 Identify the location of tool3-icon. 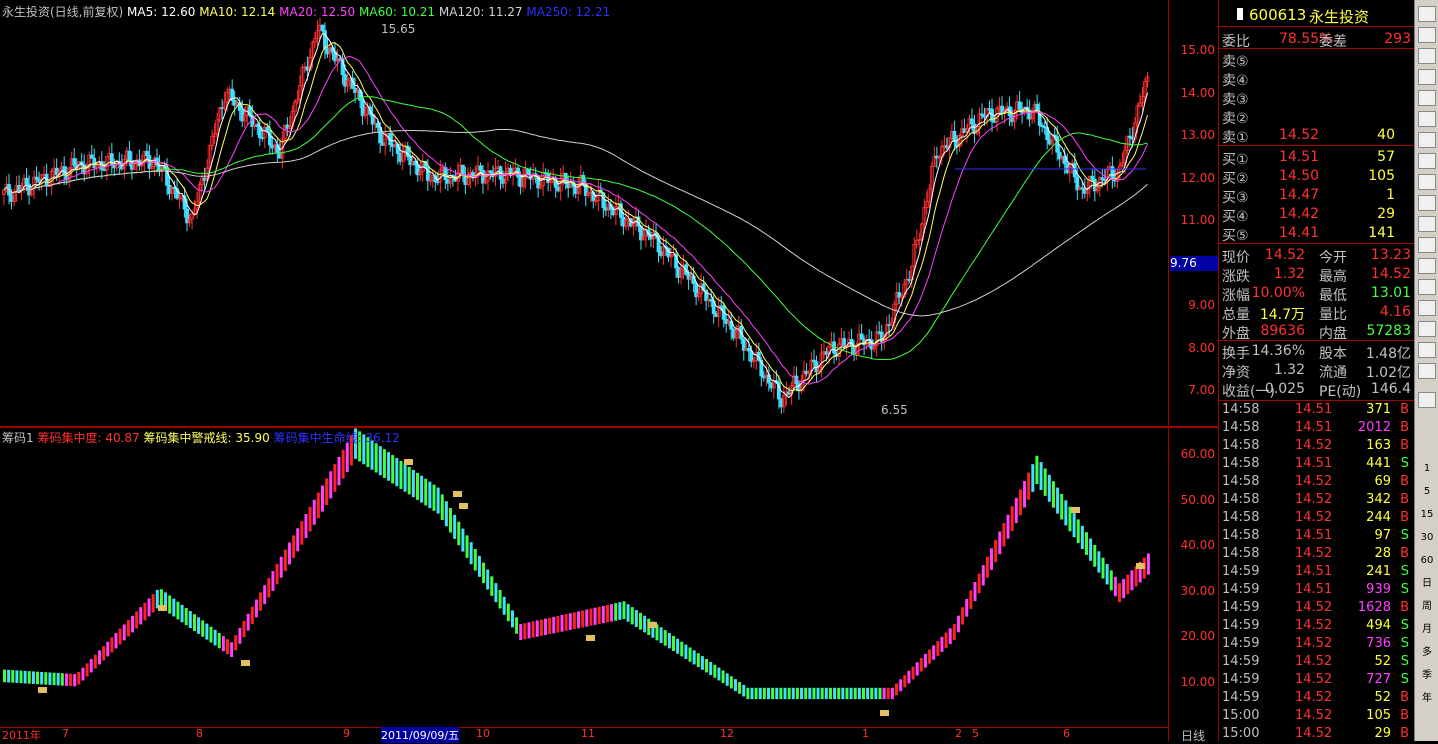
(1427, 266).